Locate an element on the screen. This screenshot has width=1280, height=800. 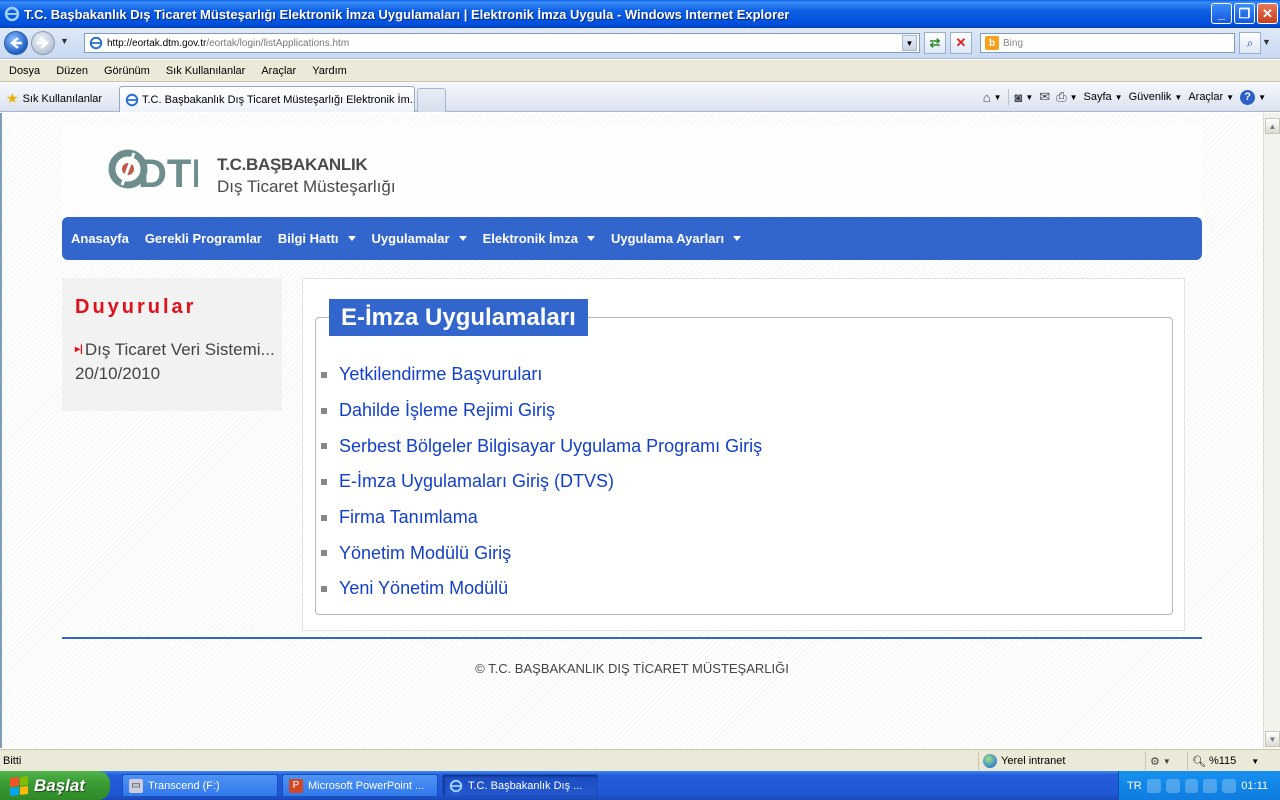
help-menu: ? ▼ is located at coordinates (1253, 97).